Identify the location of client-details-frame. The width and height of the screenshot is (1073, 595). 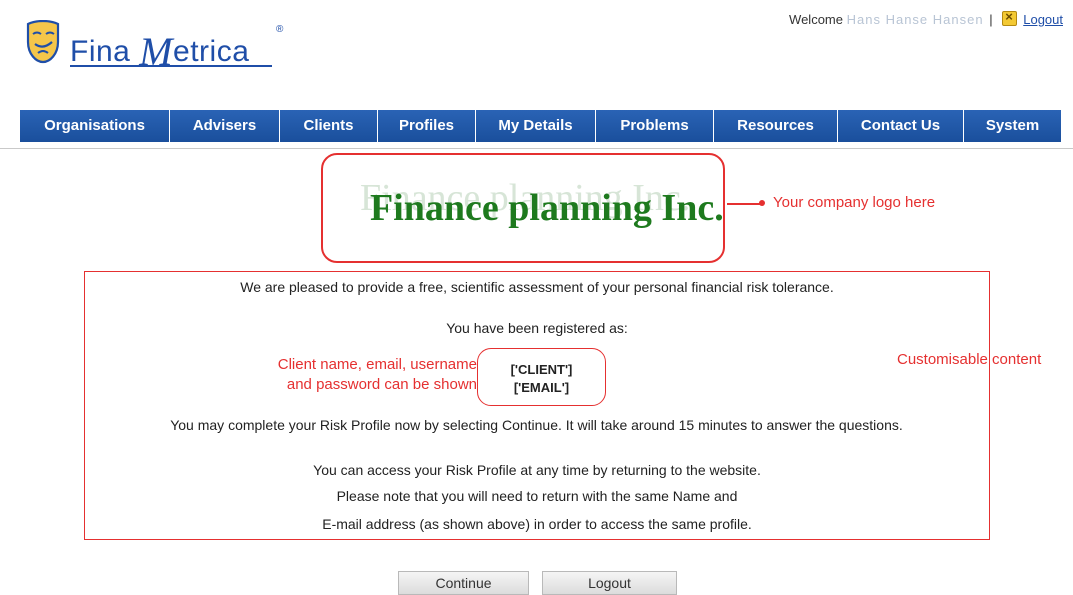
(541, 377).